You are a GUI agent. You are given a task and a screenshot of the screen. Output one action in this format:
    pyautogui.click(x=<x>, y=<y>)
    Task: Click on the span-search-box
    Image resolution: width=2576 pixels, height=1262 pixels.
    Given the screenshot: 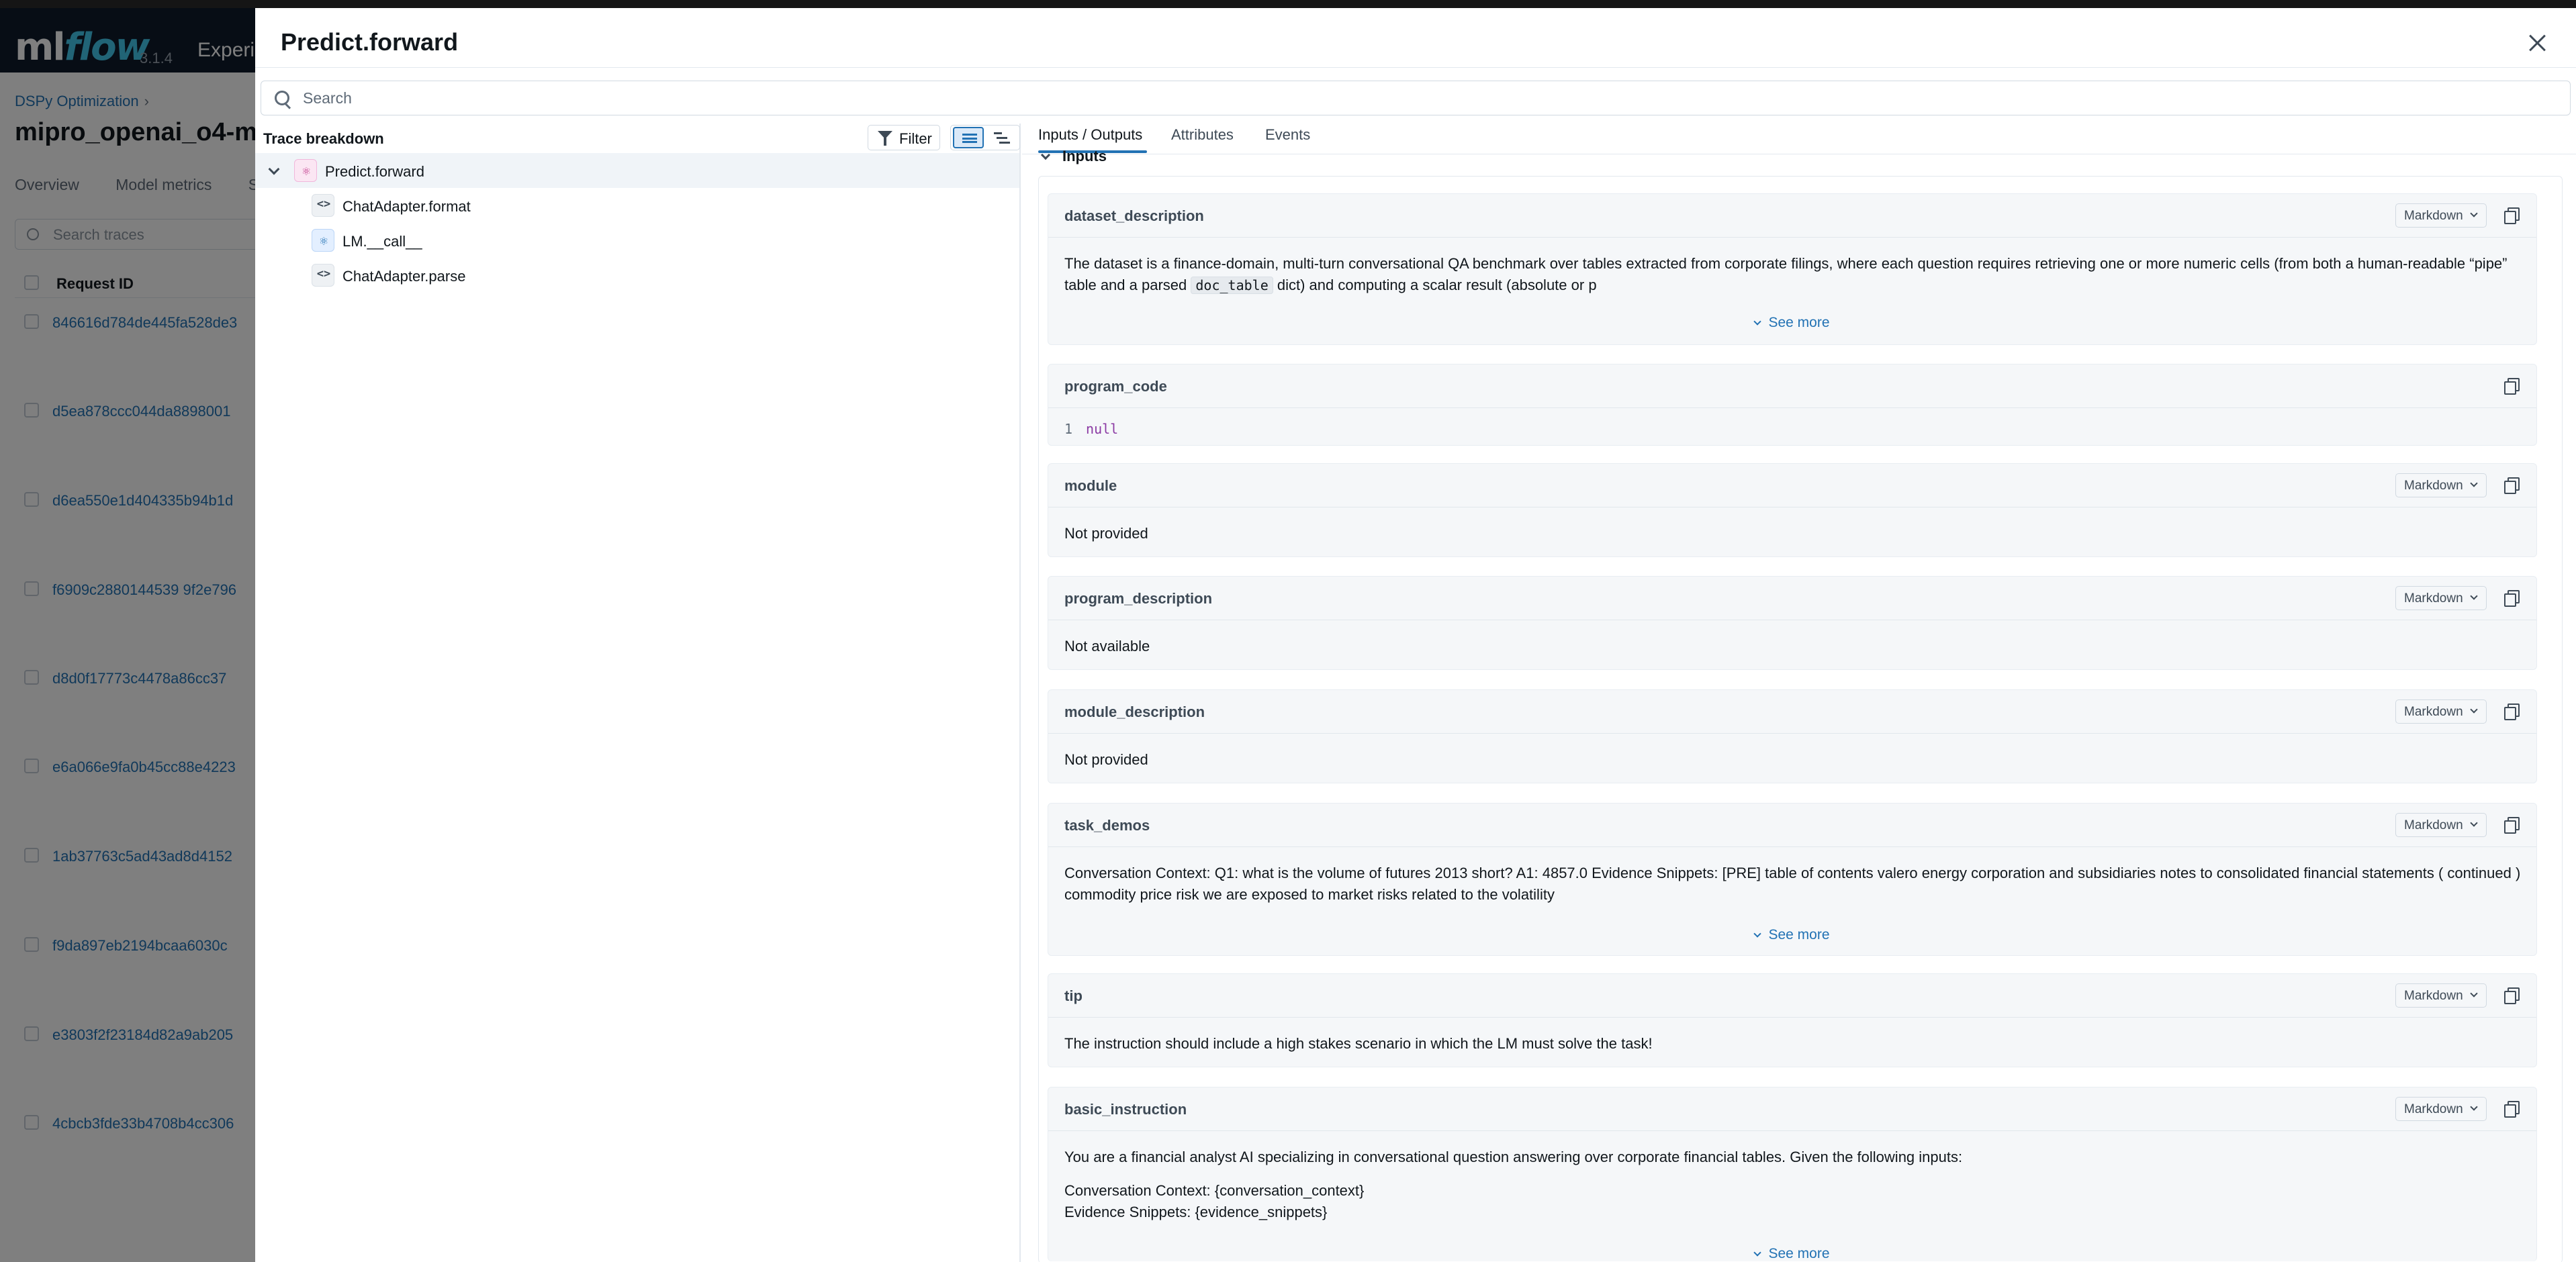 What is the action you would take?
    pyautogui.click(x=1416, y=98)
    